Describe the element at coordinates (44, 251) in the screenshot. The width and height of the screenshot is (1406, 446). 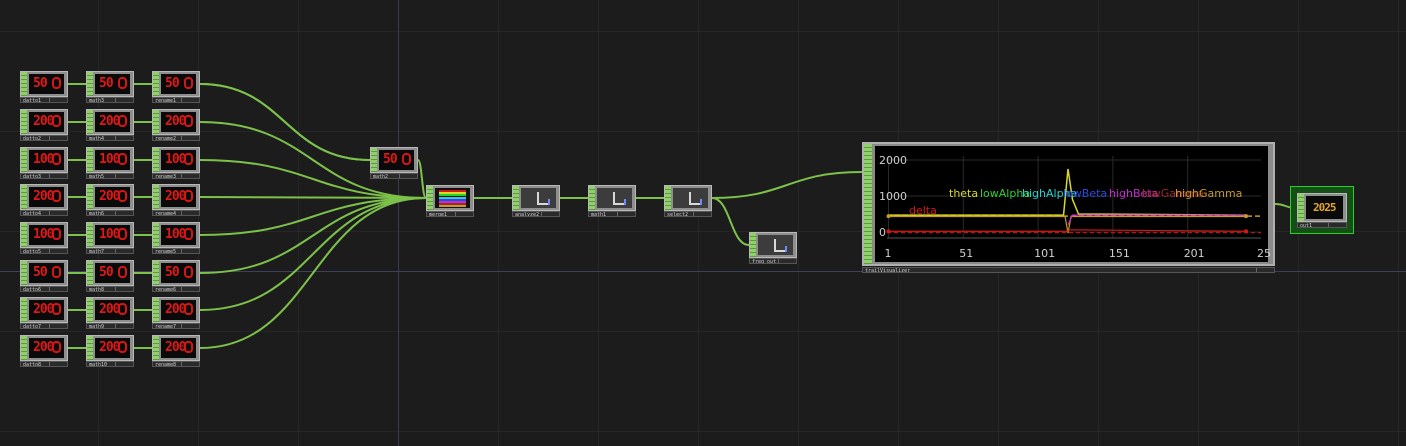
I see `datto5-label: datto5` at that location.